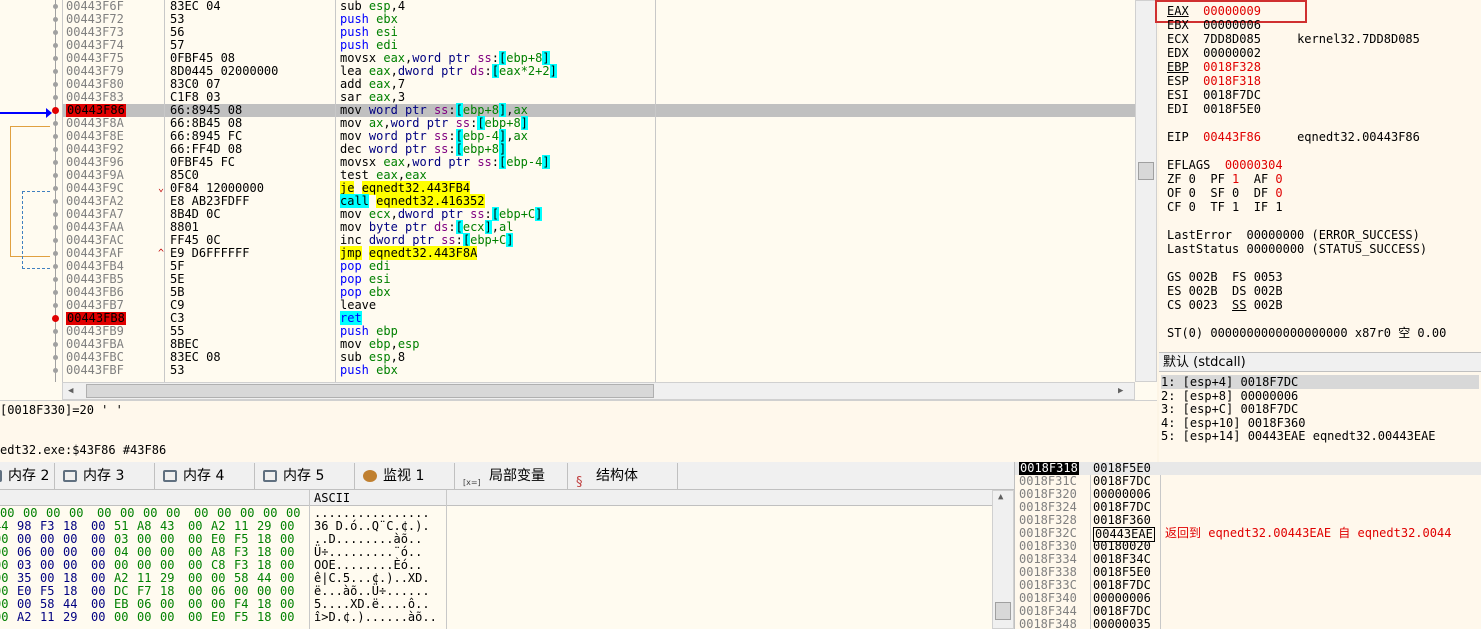 This screenshot has height=629, width=1481. What do you see at coordinates (1248, 572) in the screenshot?
I see `stack-row: 0018F338 0018F5E0` at bounding box center [1248, 572].